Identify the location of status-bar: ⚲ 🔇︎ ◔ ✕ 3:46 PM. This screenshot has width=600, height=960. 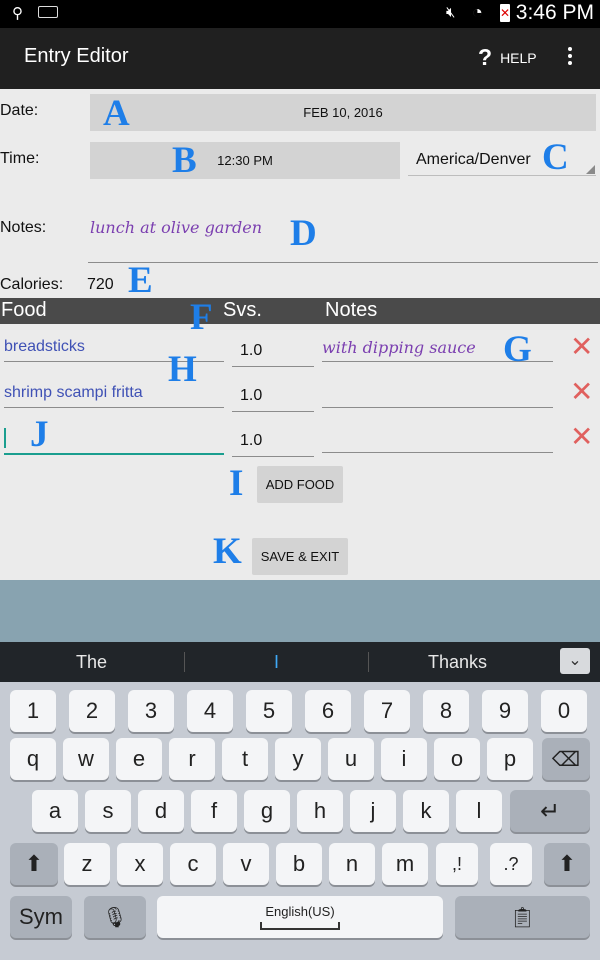
(300, 14).